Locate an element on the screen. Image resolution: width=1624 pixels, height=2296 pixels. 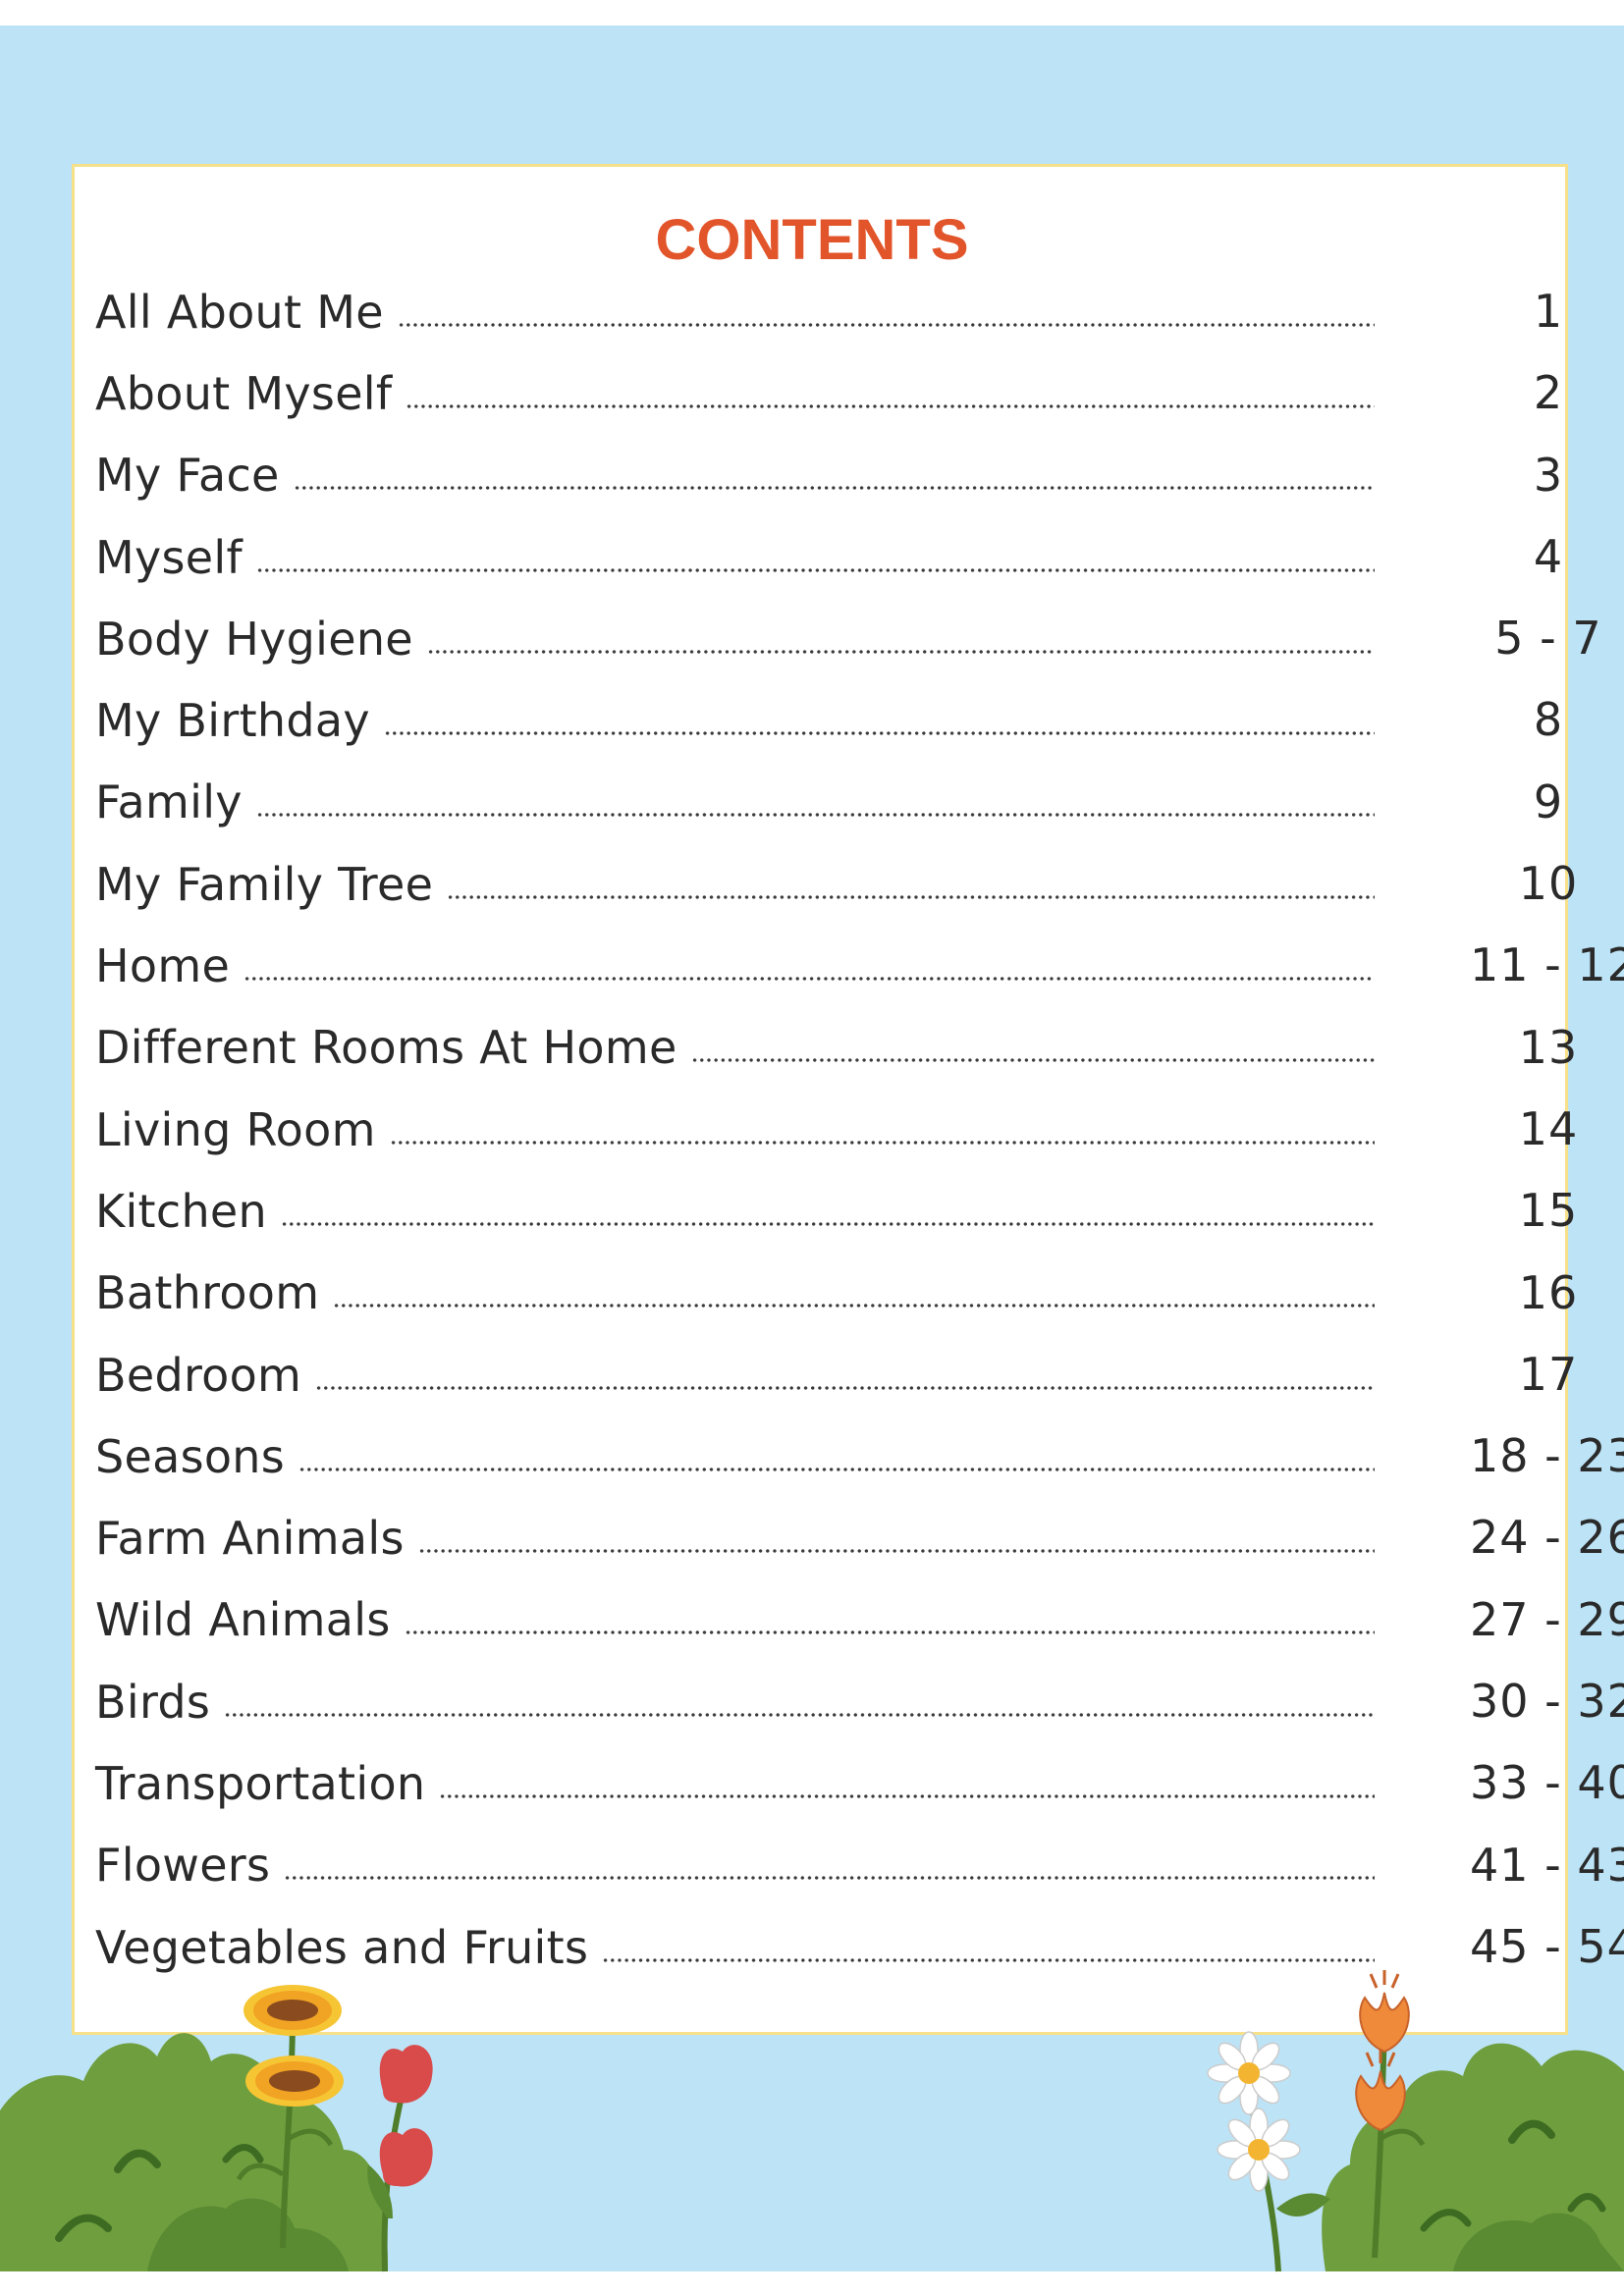
bush-icon is located at coordinates (1473, 2157).